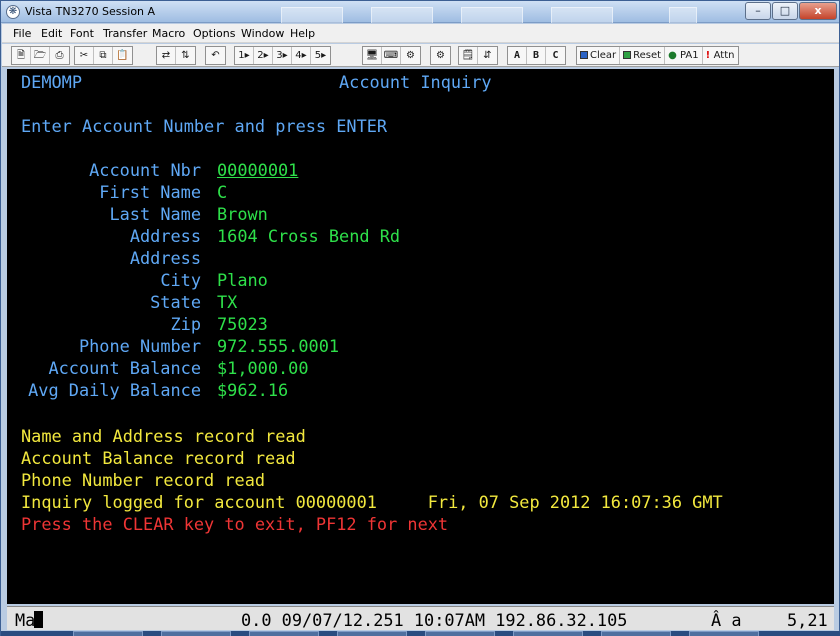 This screenshot has height=636, width=840. What do you see at coordinates (603, 55) in the screenshot?
I see `clear-label: Clear` at bounding box center [603, 55].